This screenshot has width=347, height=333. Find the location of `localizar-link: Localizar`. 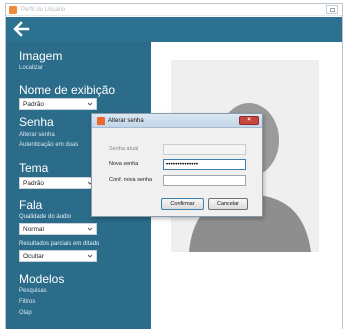

localizar-link: Localizar is located at coordinates (31, 68).